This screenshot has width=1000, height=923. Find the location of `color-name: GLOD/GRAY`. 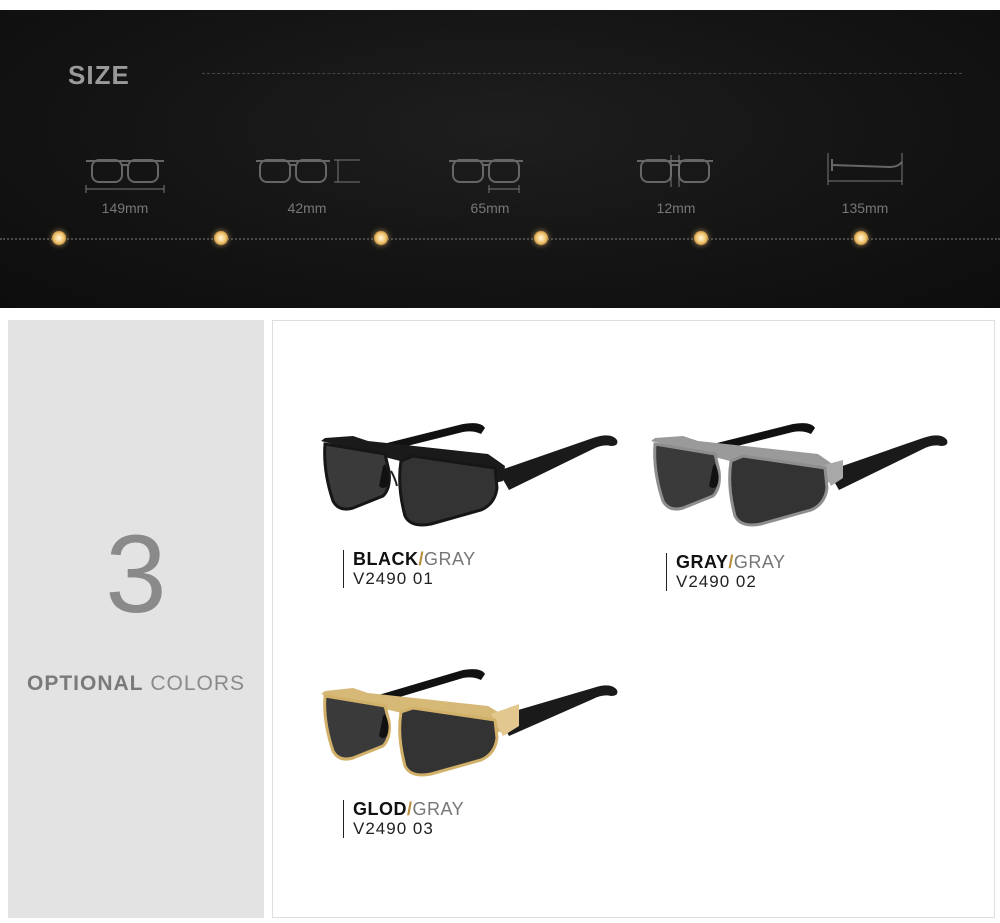

color-name: GLOD/GRAY is located at coordinates (408, 809).